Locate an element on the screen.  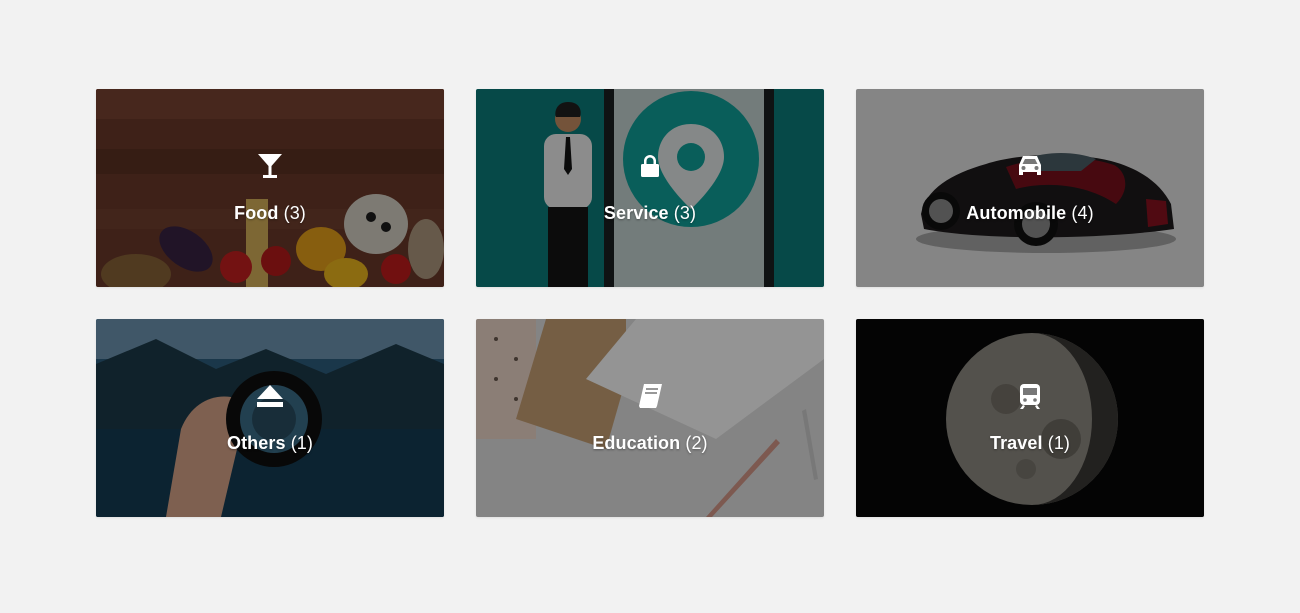
category-label: Service (3) is located at coordinates (650, 213).